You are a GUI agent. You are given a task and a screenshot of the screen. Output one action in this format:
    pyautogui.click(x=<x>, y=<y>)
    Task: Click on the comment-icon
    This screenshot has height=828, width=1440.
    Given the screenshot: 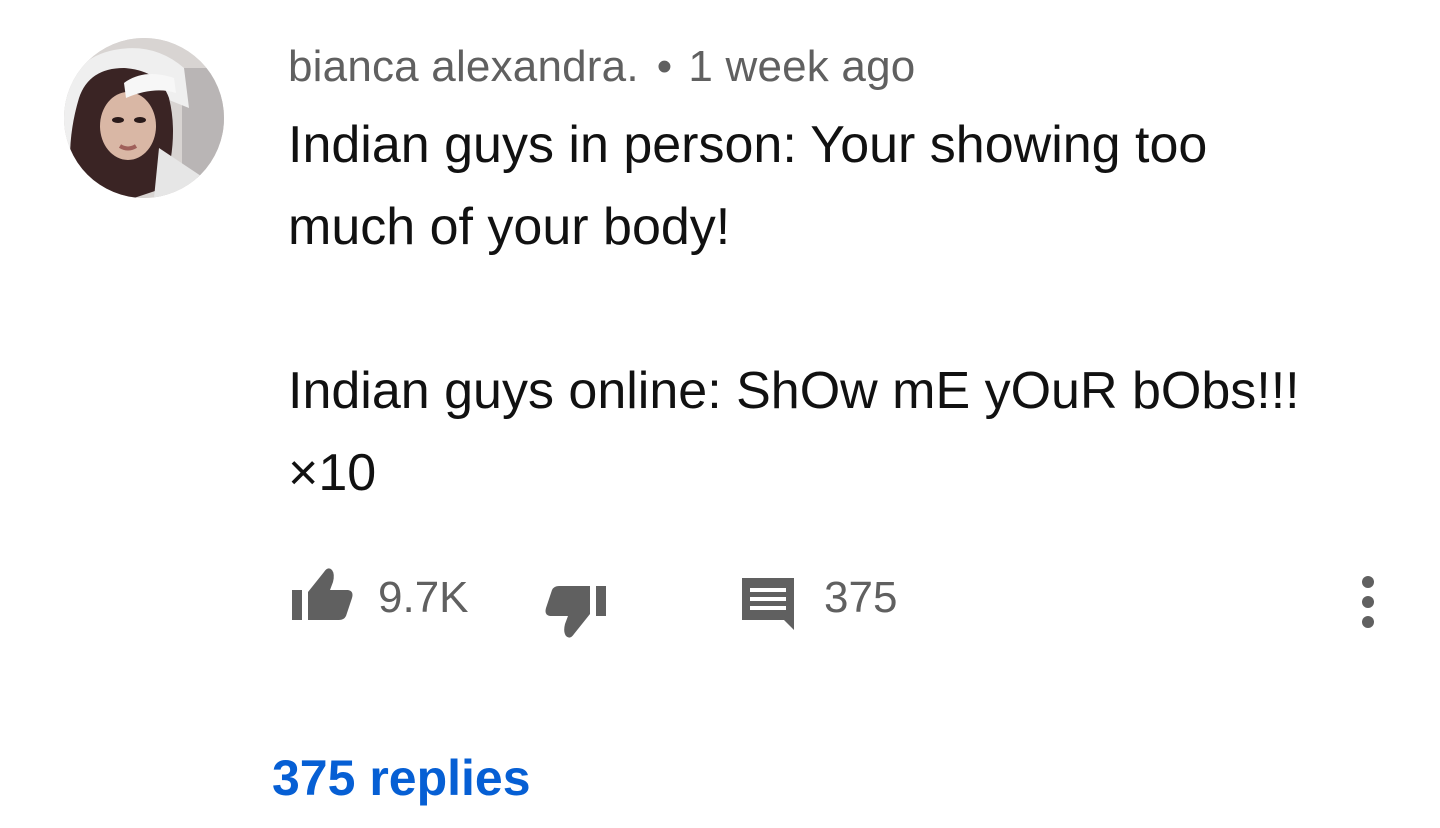 What is the action you would take?
    pyautogui.click(x=769, y=604)
    